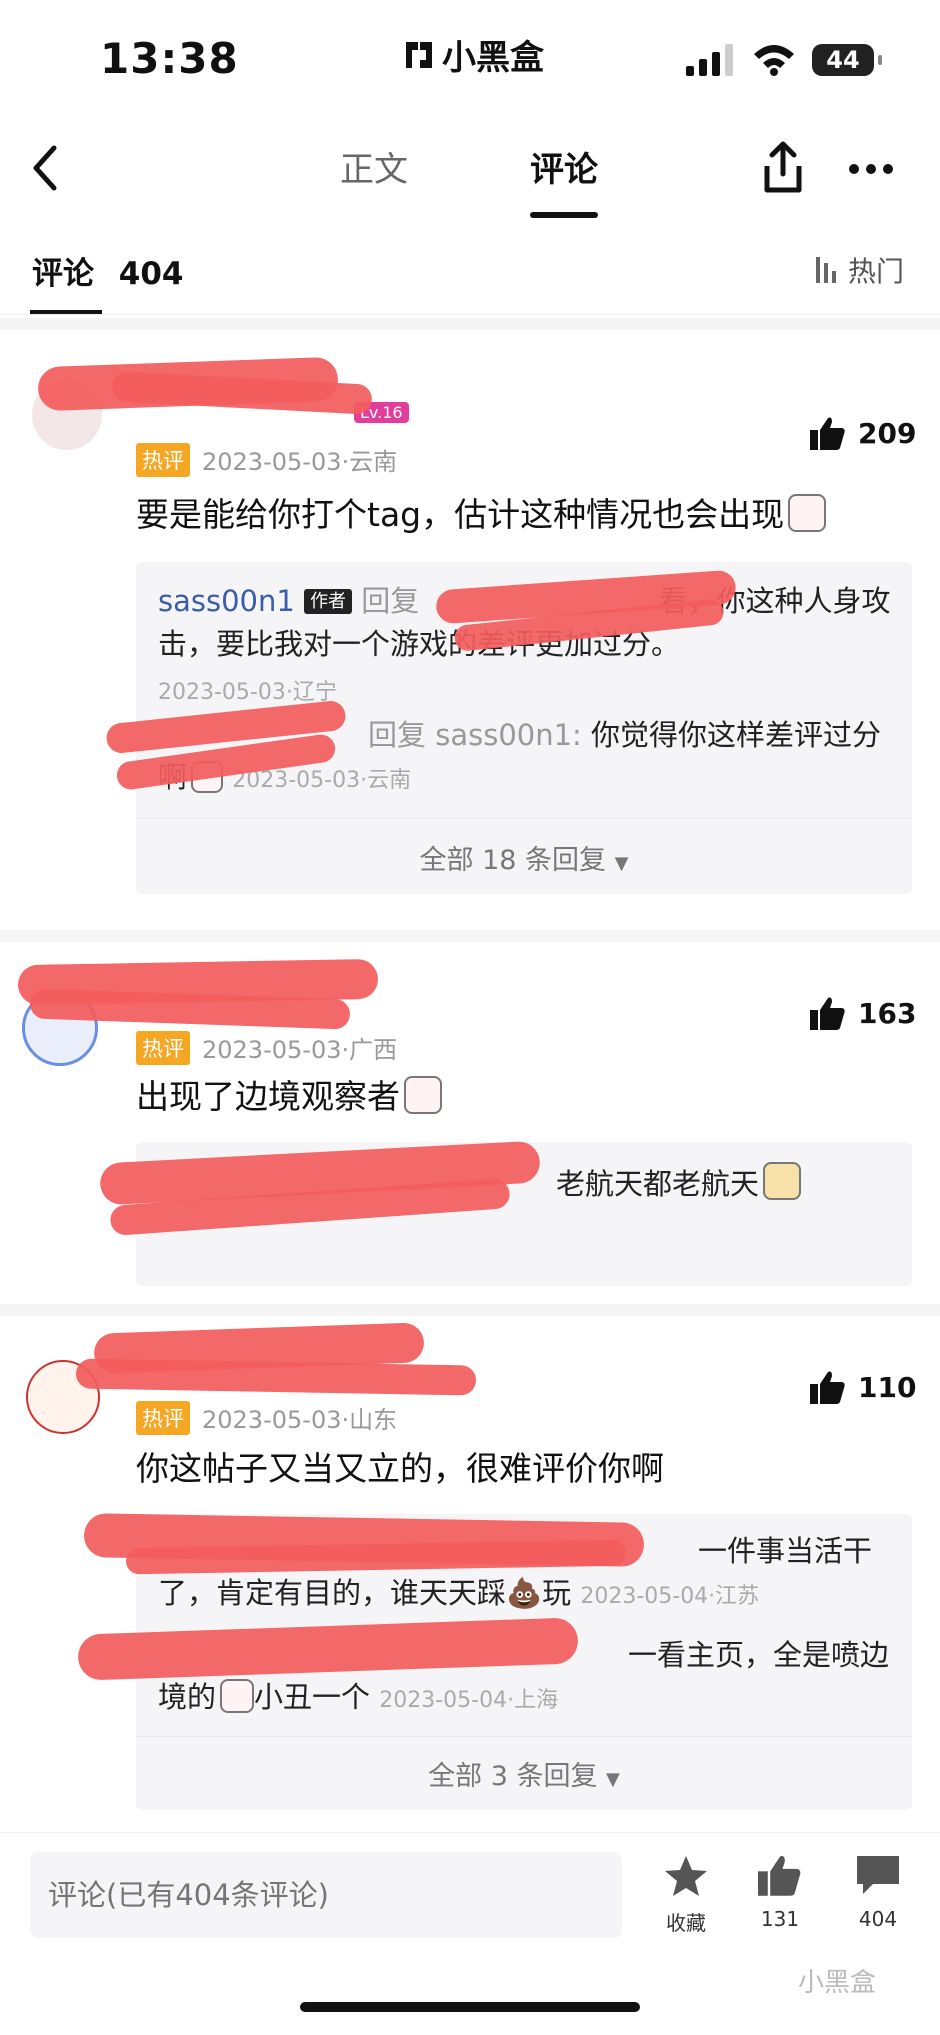 This screenshot has height=2035, width=940. What do you see at coordinates (276, 1377) in the screenshot?
I see `redaction-mark` at bounding box center [276, 1377].